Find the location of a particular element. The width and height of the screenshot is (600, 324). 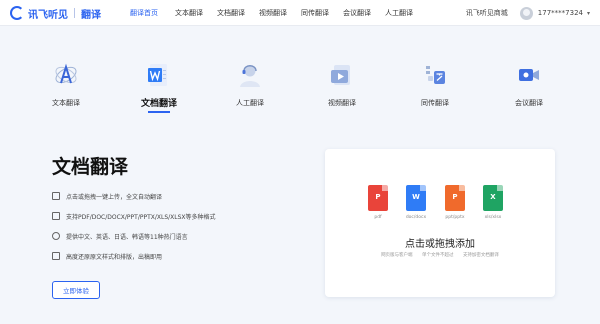

excel-file-icon: X is located at coordinates (493, 198).